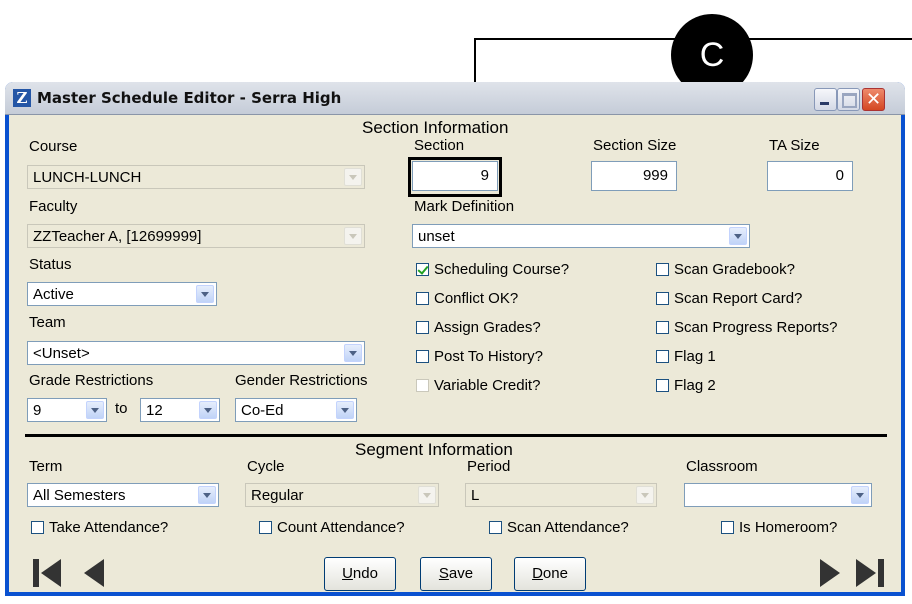 This screenshot has height=604, width=912. I want to click on period-select: L, so click(561, 495).